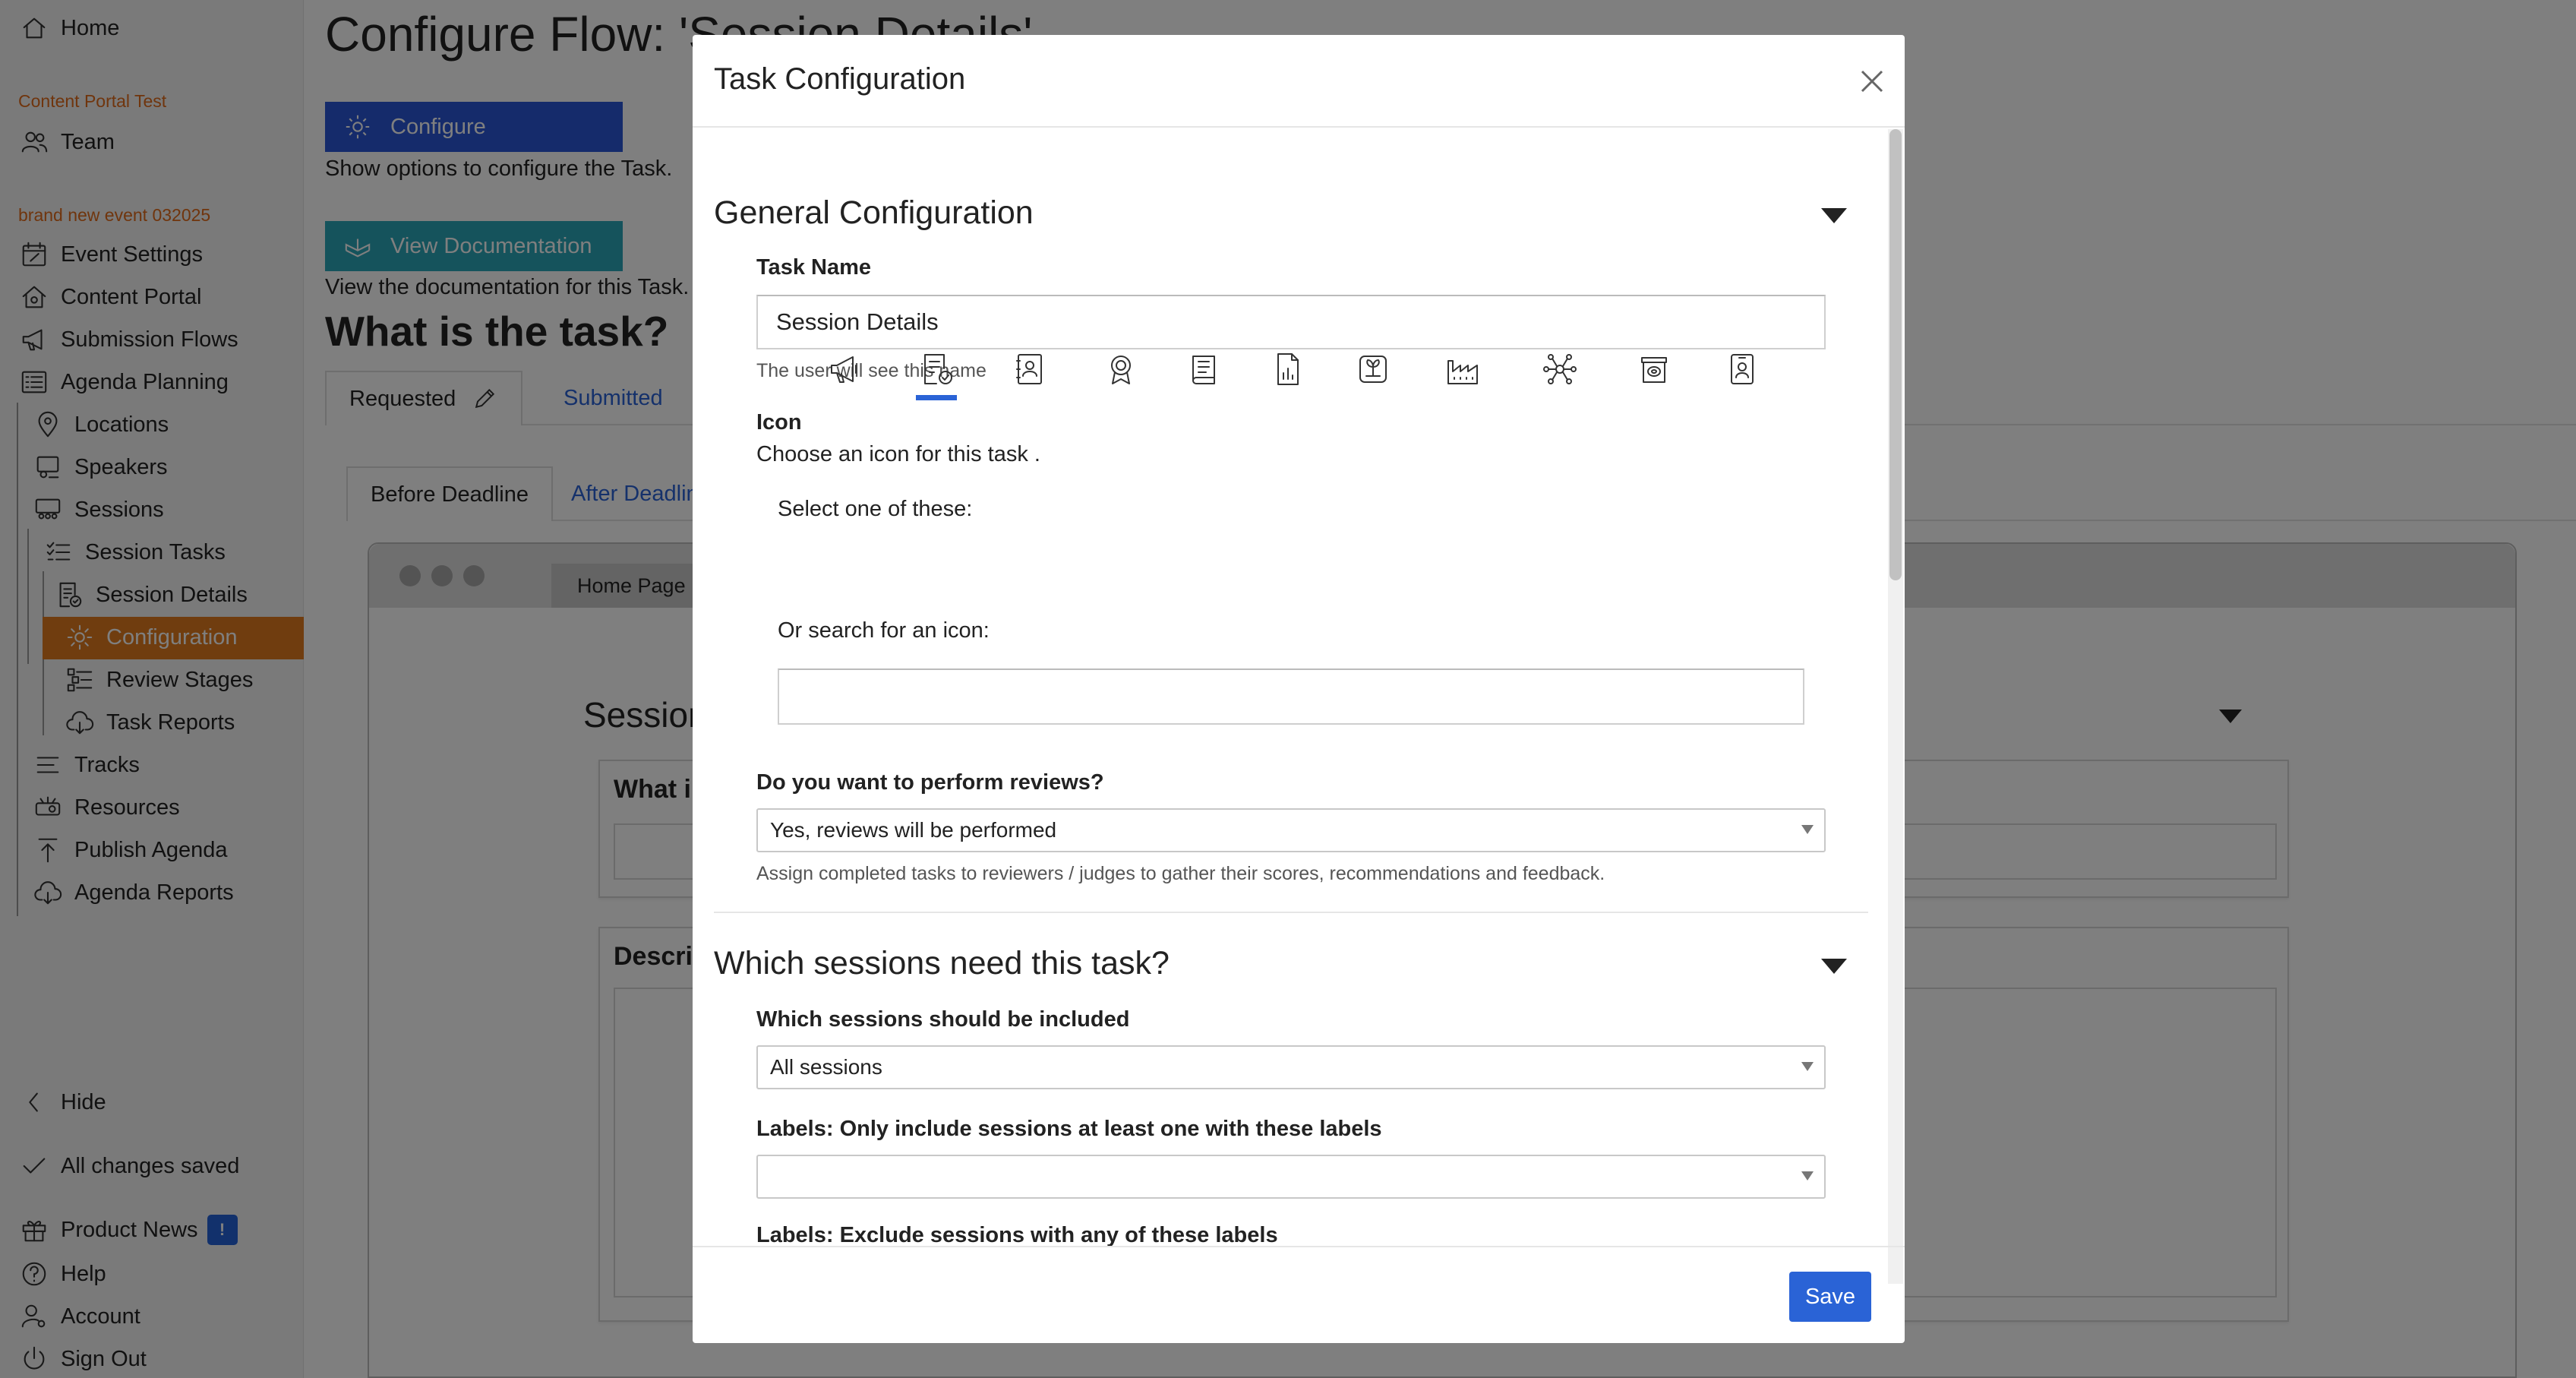 This screenshot has height=1378, width=2576. I want to click on close-icon, so click(1872, 81).